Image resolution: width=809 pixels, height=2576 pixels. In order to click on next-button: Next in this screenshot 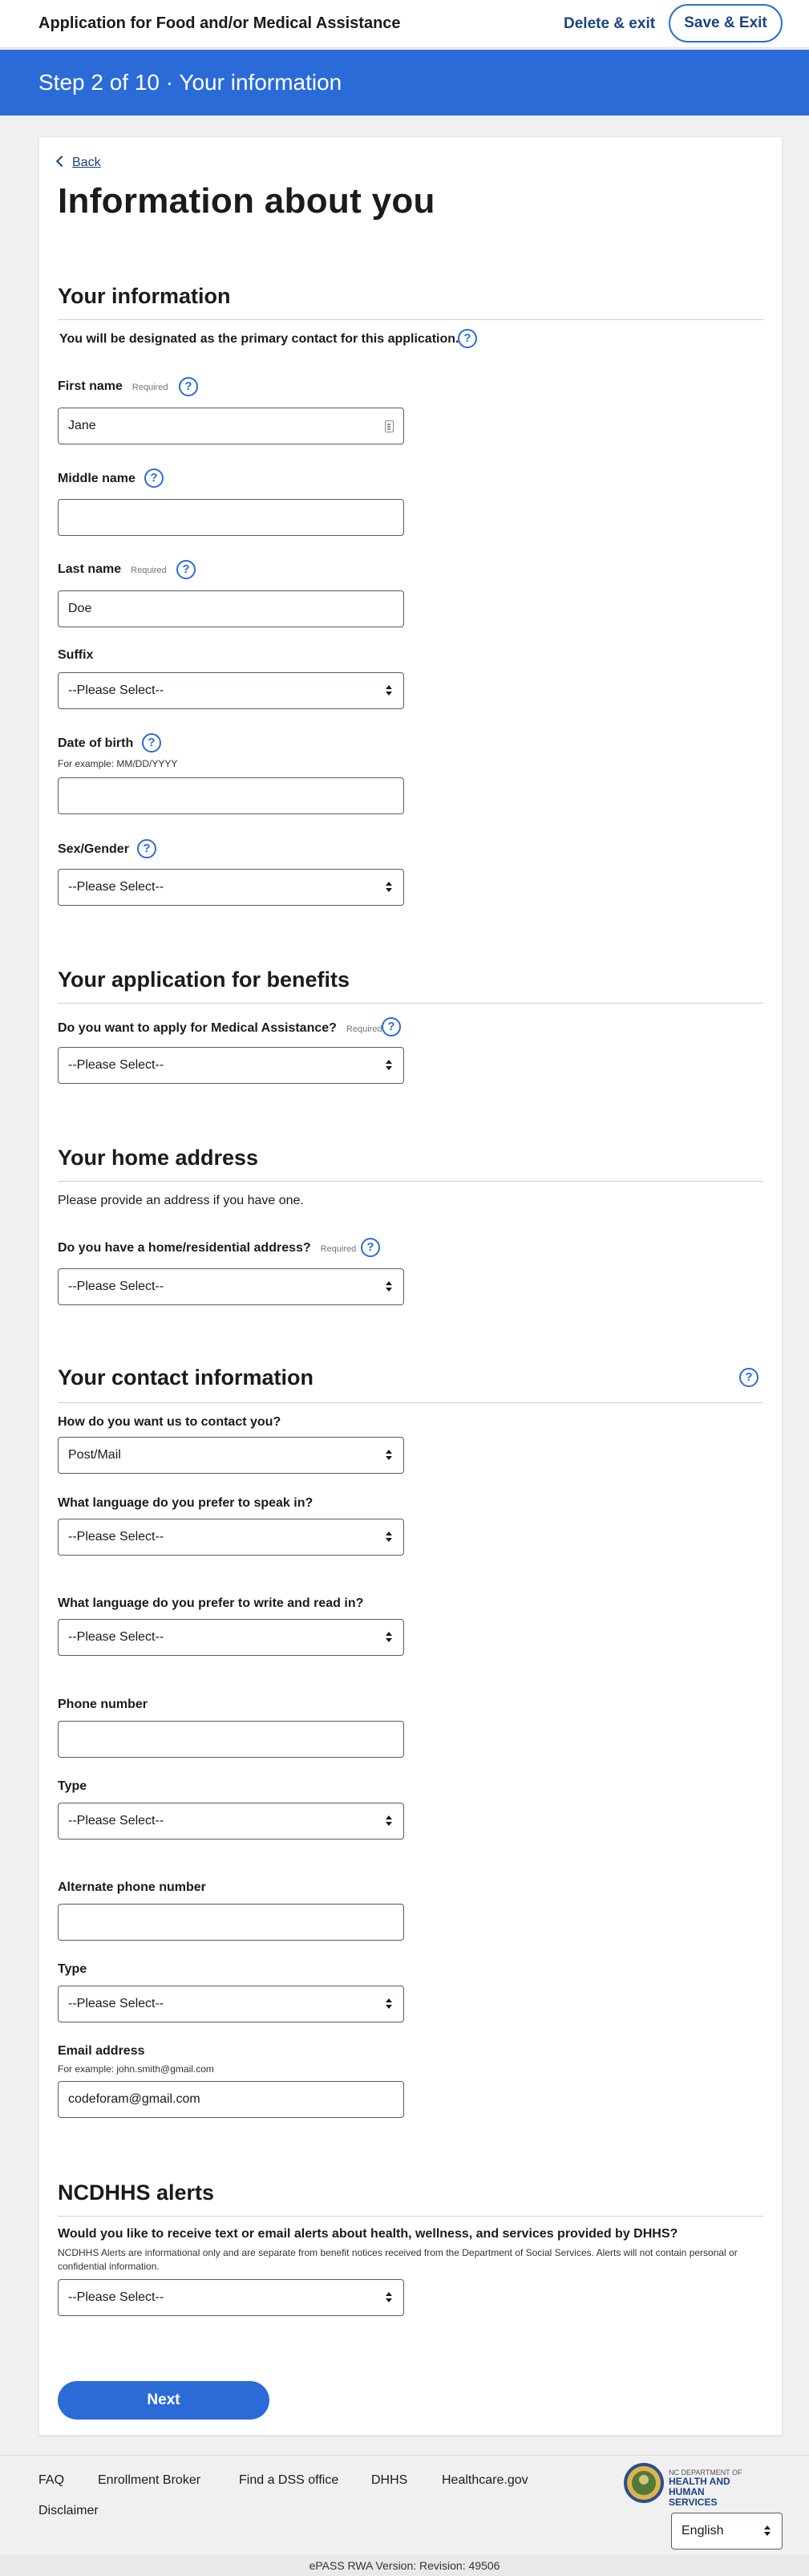, I will do `click(163, 2400)`.